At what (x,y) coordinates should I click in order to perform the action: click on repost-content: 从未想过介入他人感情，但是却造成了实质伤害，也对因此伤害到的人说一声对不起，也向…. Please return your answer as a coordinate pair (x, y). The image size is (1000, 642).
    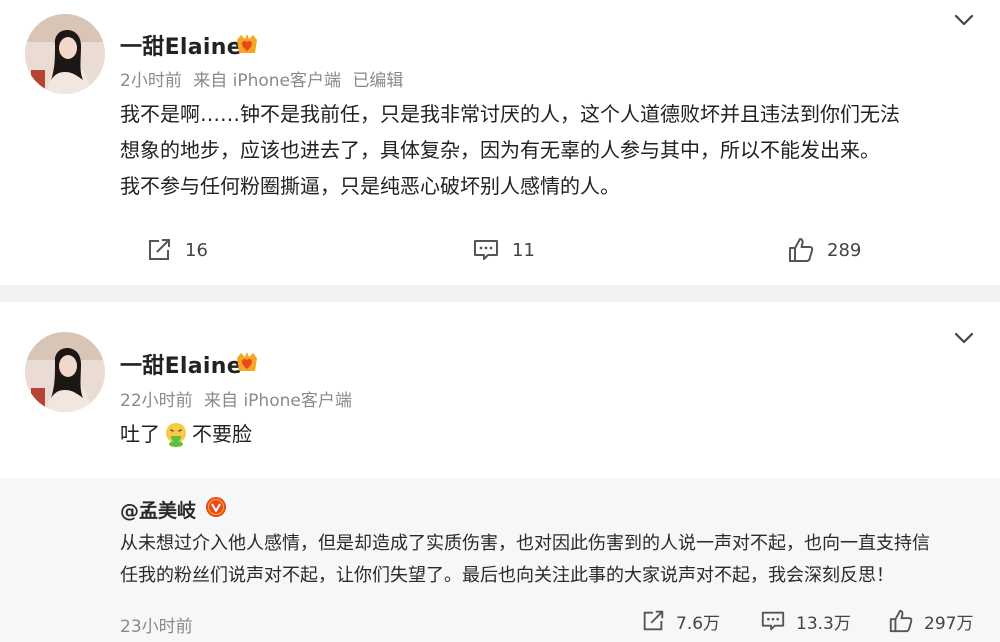
    Looking at the image, I should click on (554, 560).